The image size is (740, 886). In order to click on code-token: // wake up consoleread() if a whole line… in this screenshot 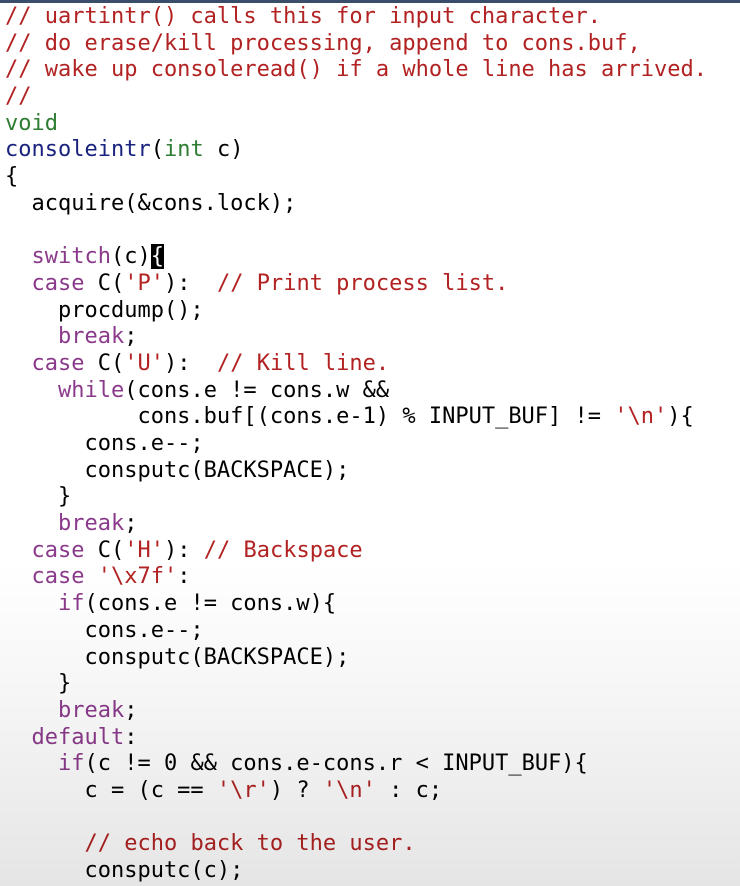, I will do `click(356, 70)`.